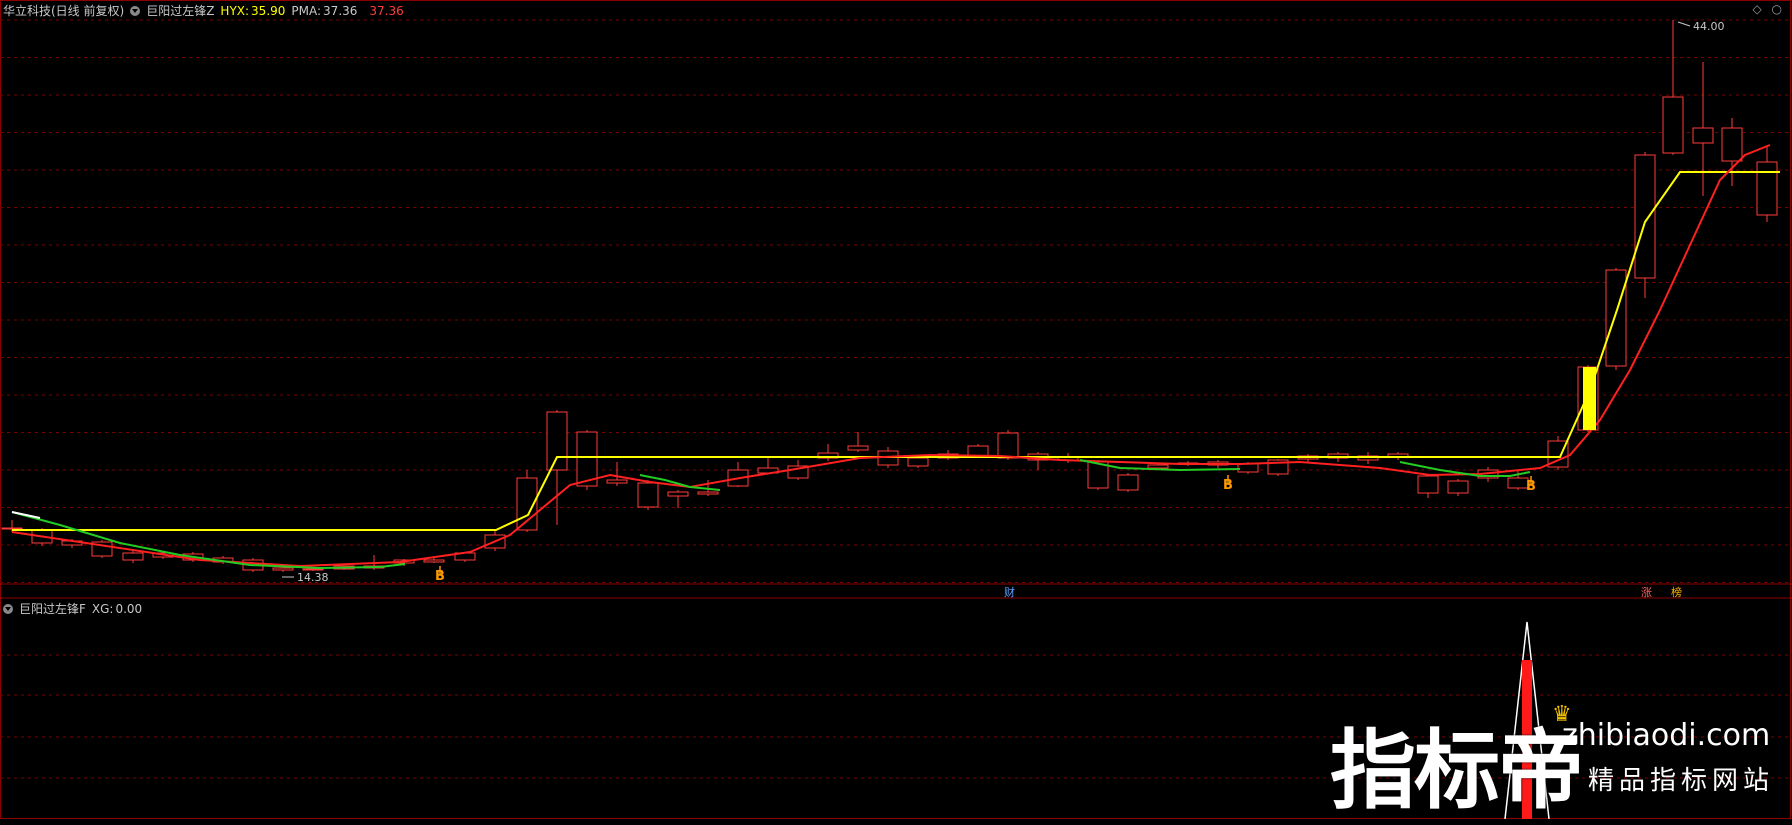 The image size is (1792, 825). What do you see at coordinates (340, 10) in the screenshot?
I see `pma-value: 37.36` at bounding box center [340, 10].